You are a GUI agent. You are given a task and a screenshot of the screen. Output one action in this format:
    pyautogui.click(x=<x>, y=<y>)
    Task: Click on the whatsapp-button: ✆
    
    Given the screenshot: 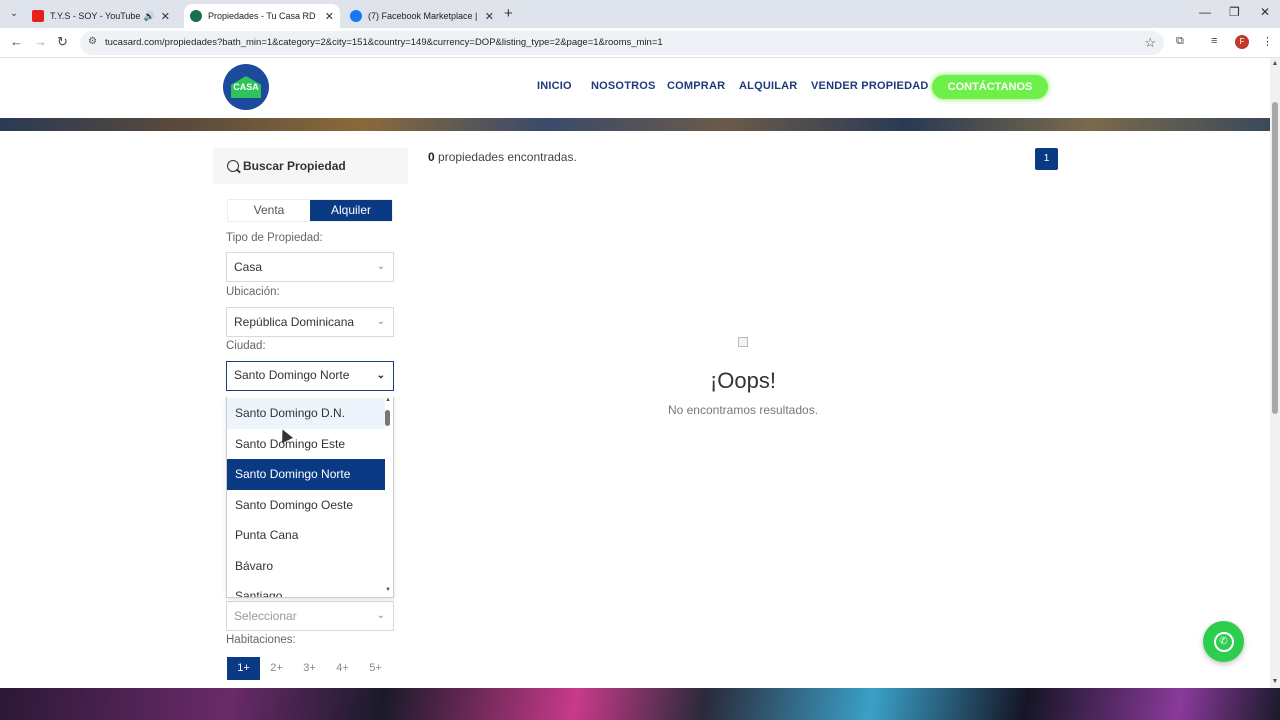 What is the action you would take?
    pyautogui.click(x=1223, y=641)
    